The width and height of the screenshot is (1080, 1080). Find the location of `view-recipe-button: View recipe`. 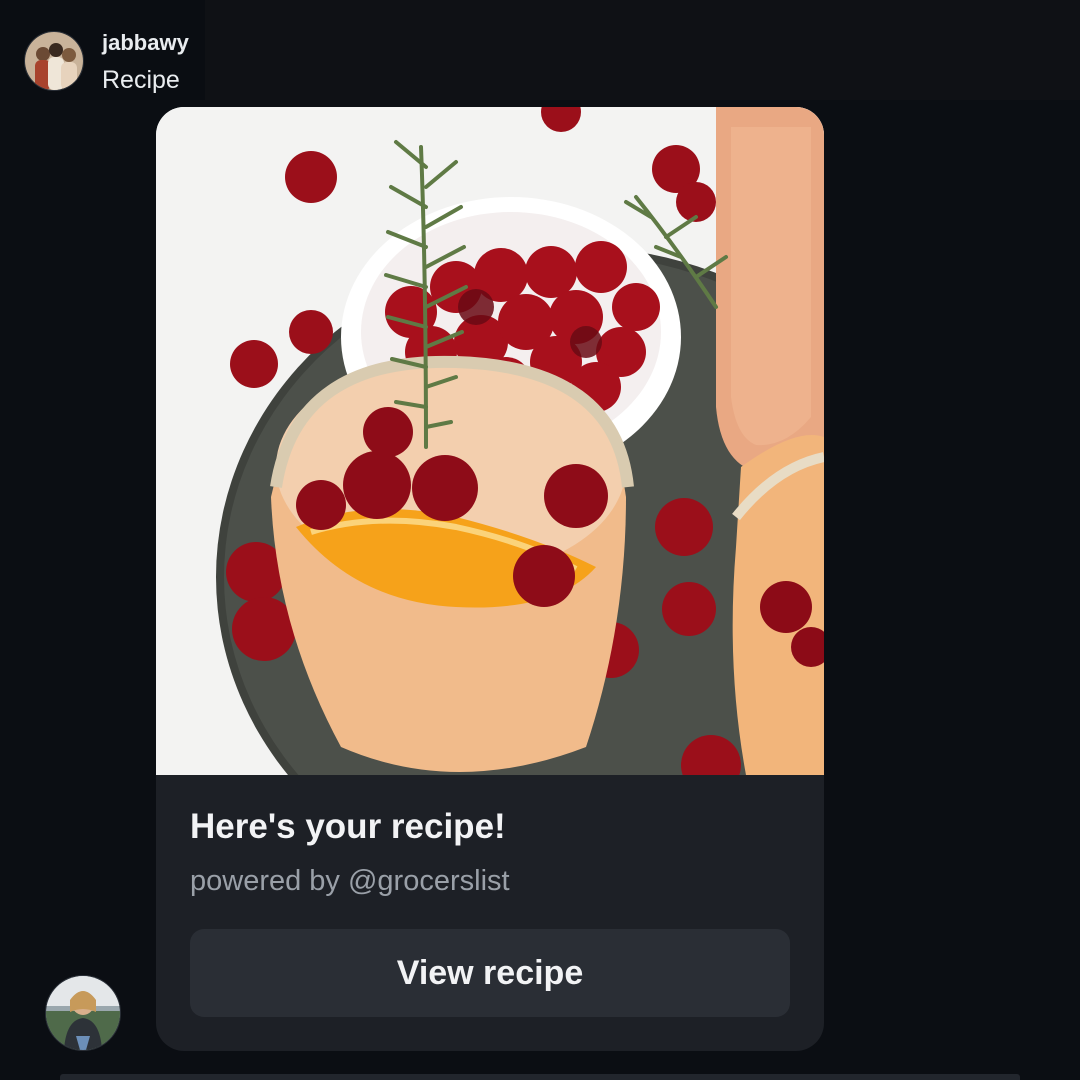

view-recipe-button: View recipe is located at coordinates (490, 973).